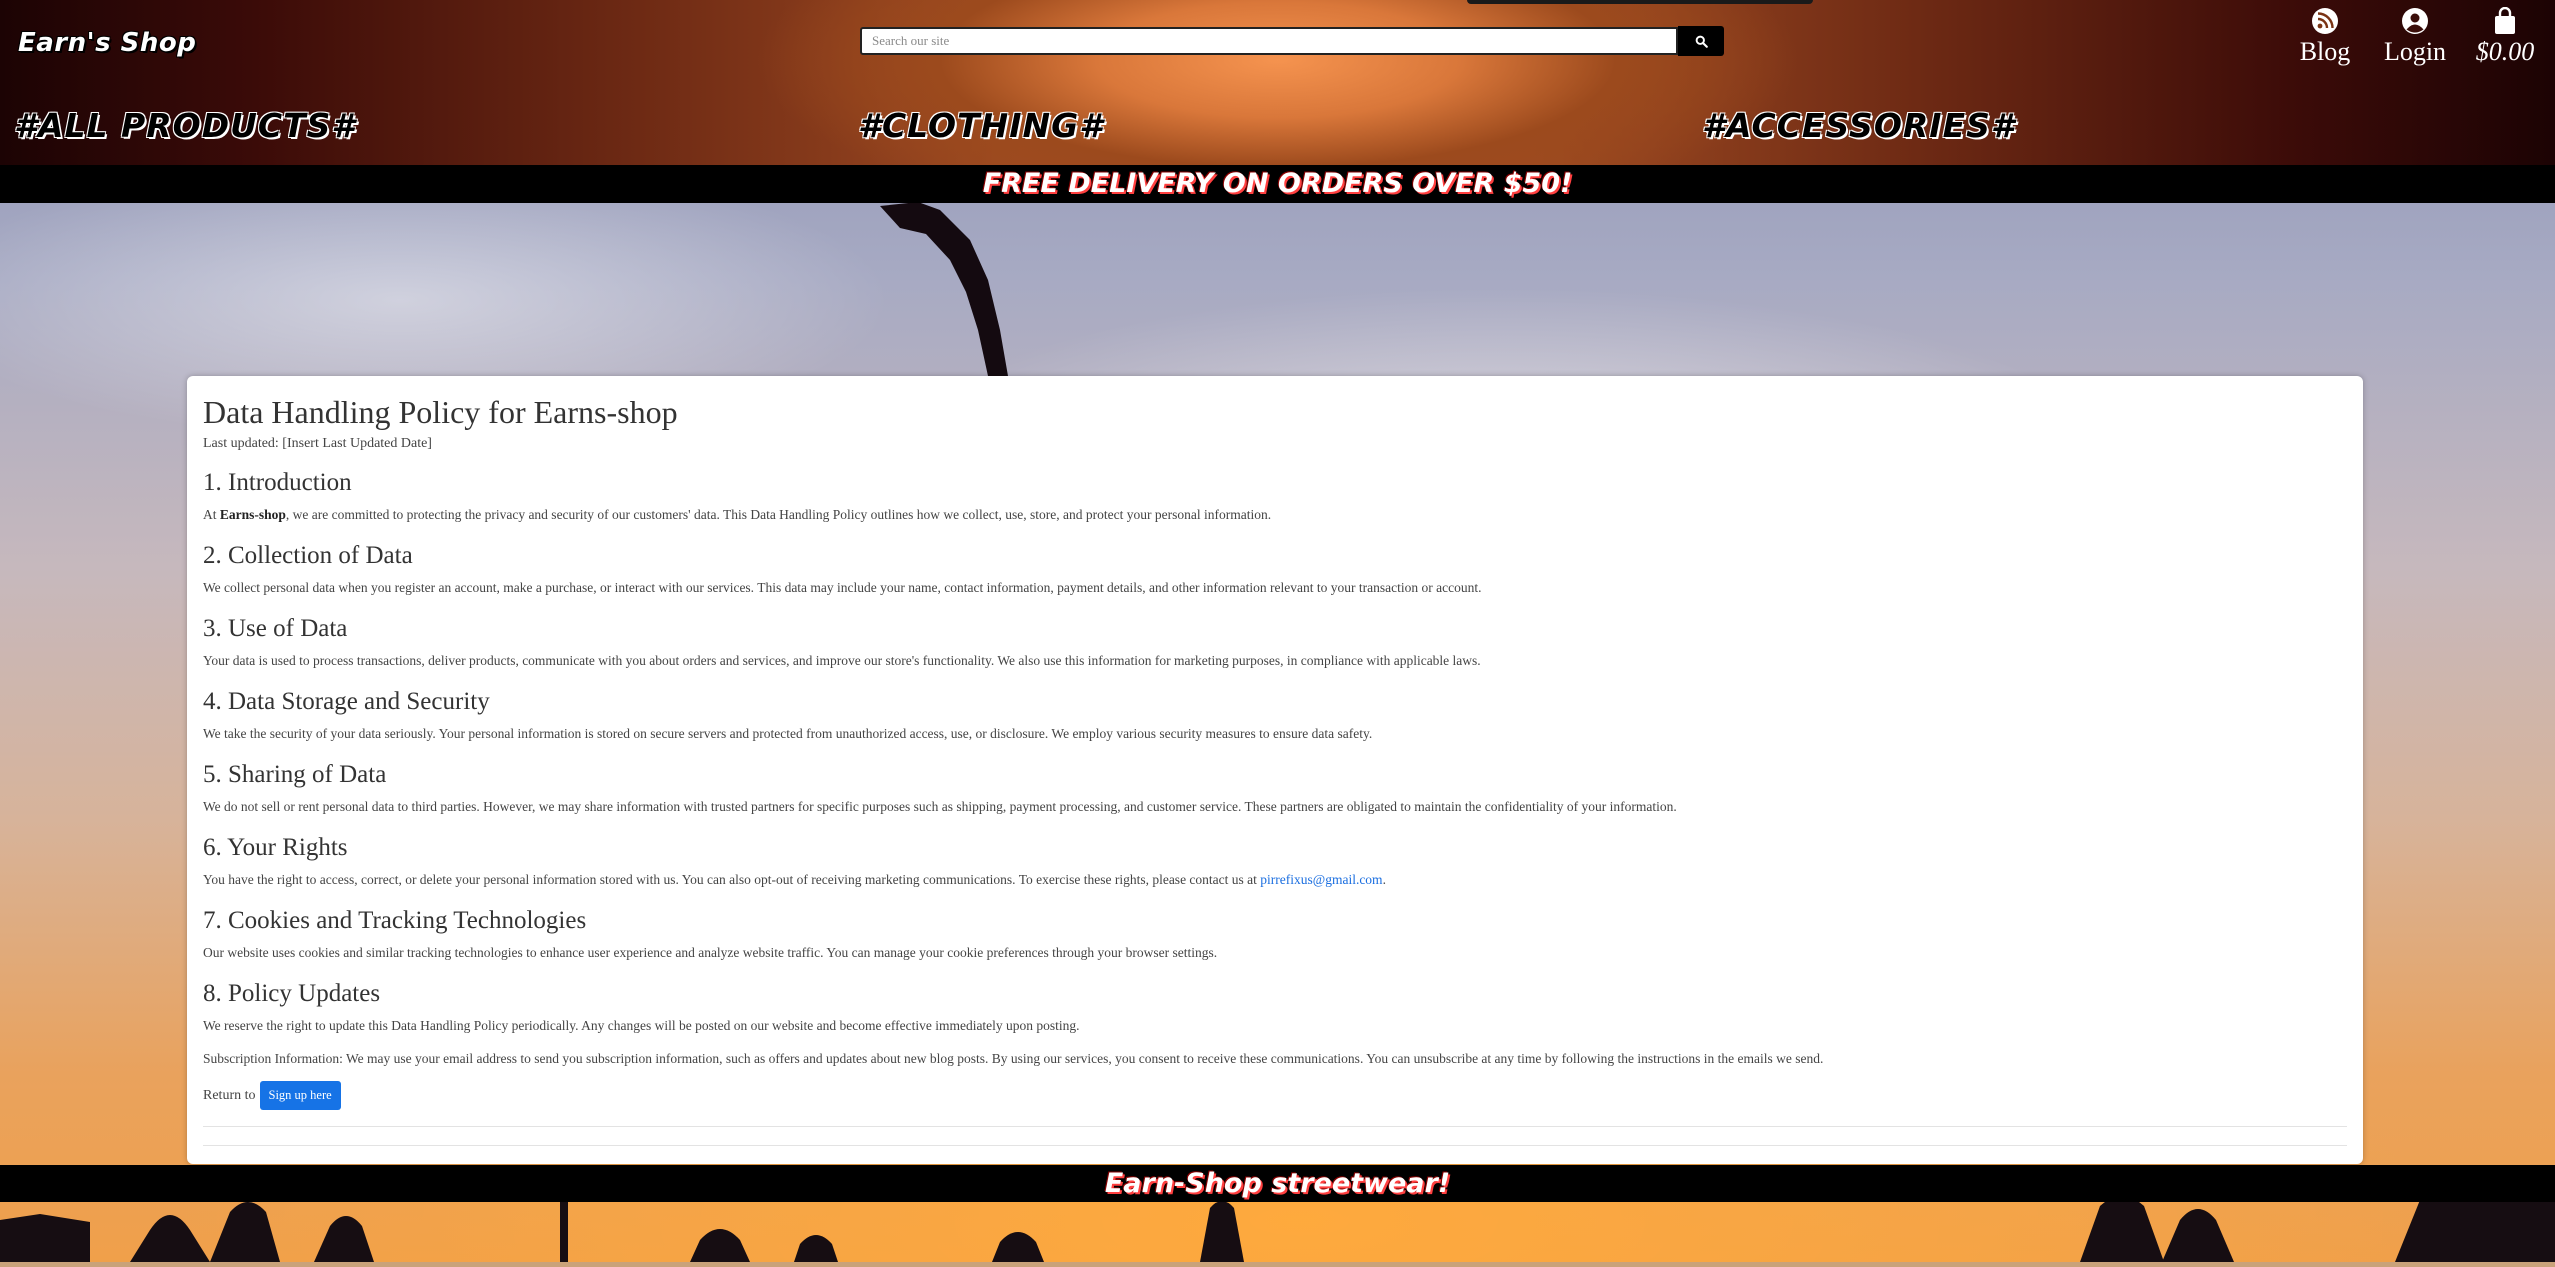 Image resolution: width=2555 pixels, height=1267 pixels. What do you see at coordinates (1277, 1229) in the screenshot?
I see `crowd-silhouette` at bounding box center [1277, 1229].